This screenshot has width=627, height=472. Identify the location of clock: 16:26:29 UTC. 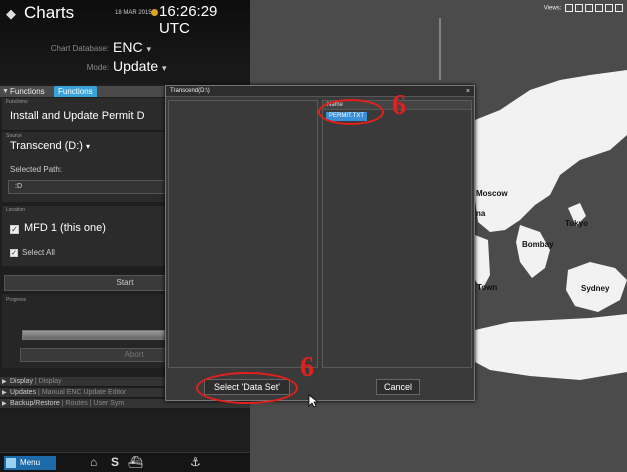
(188, 20).